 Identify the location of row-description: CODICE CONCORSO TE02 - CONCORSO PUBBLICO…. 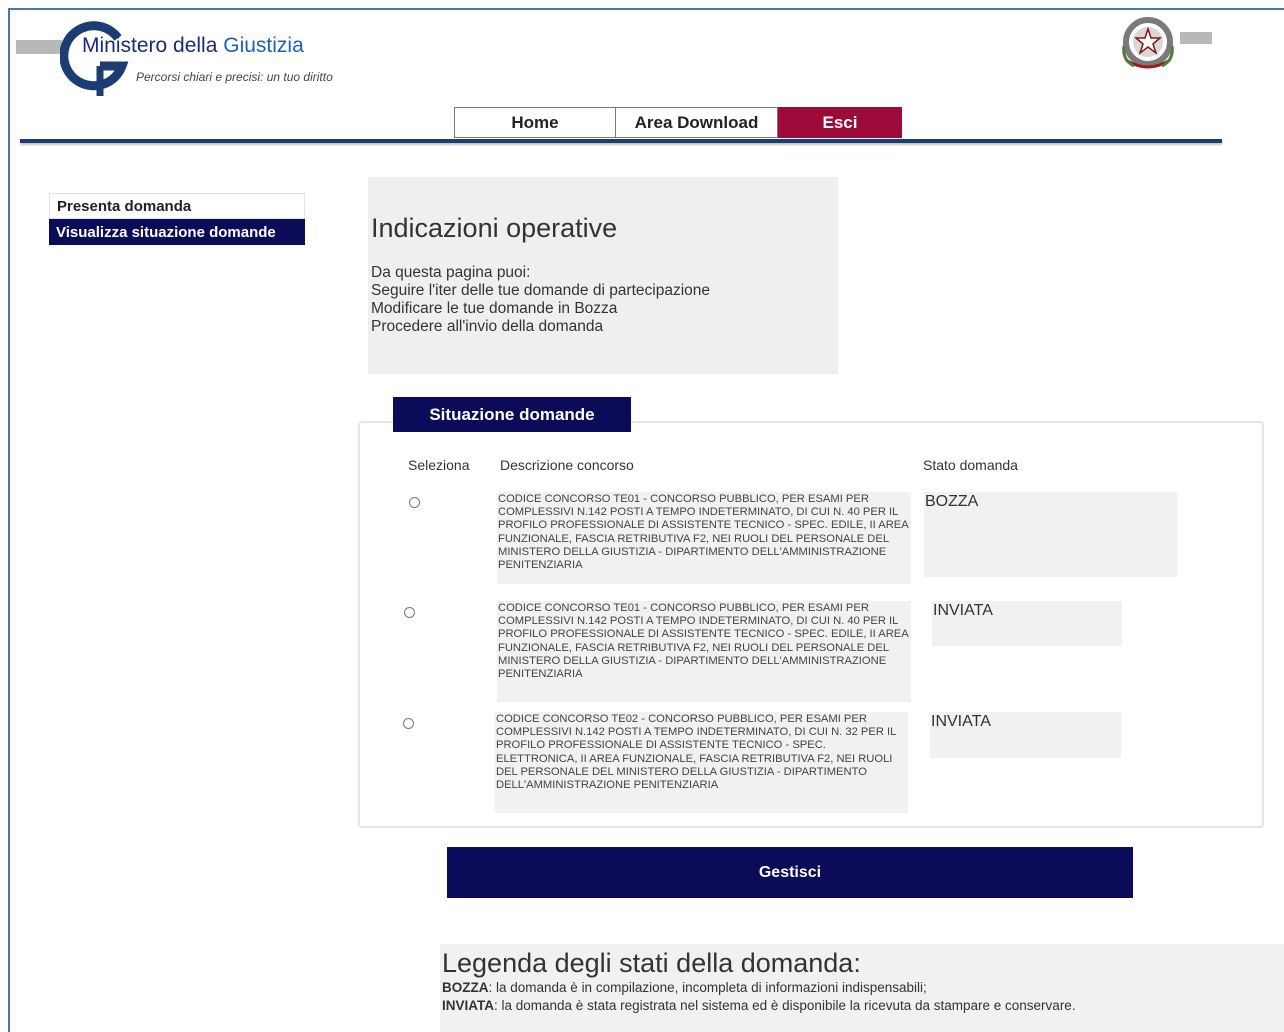
(701, 762).